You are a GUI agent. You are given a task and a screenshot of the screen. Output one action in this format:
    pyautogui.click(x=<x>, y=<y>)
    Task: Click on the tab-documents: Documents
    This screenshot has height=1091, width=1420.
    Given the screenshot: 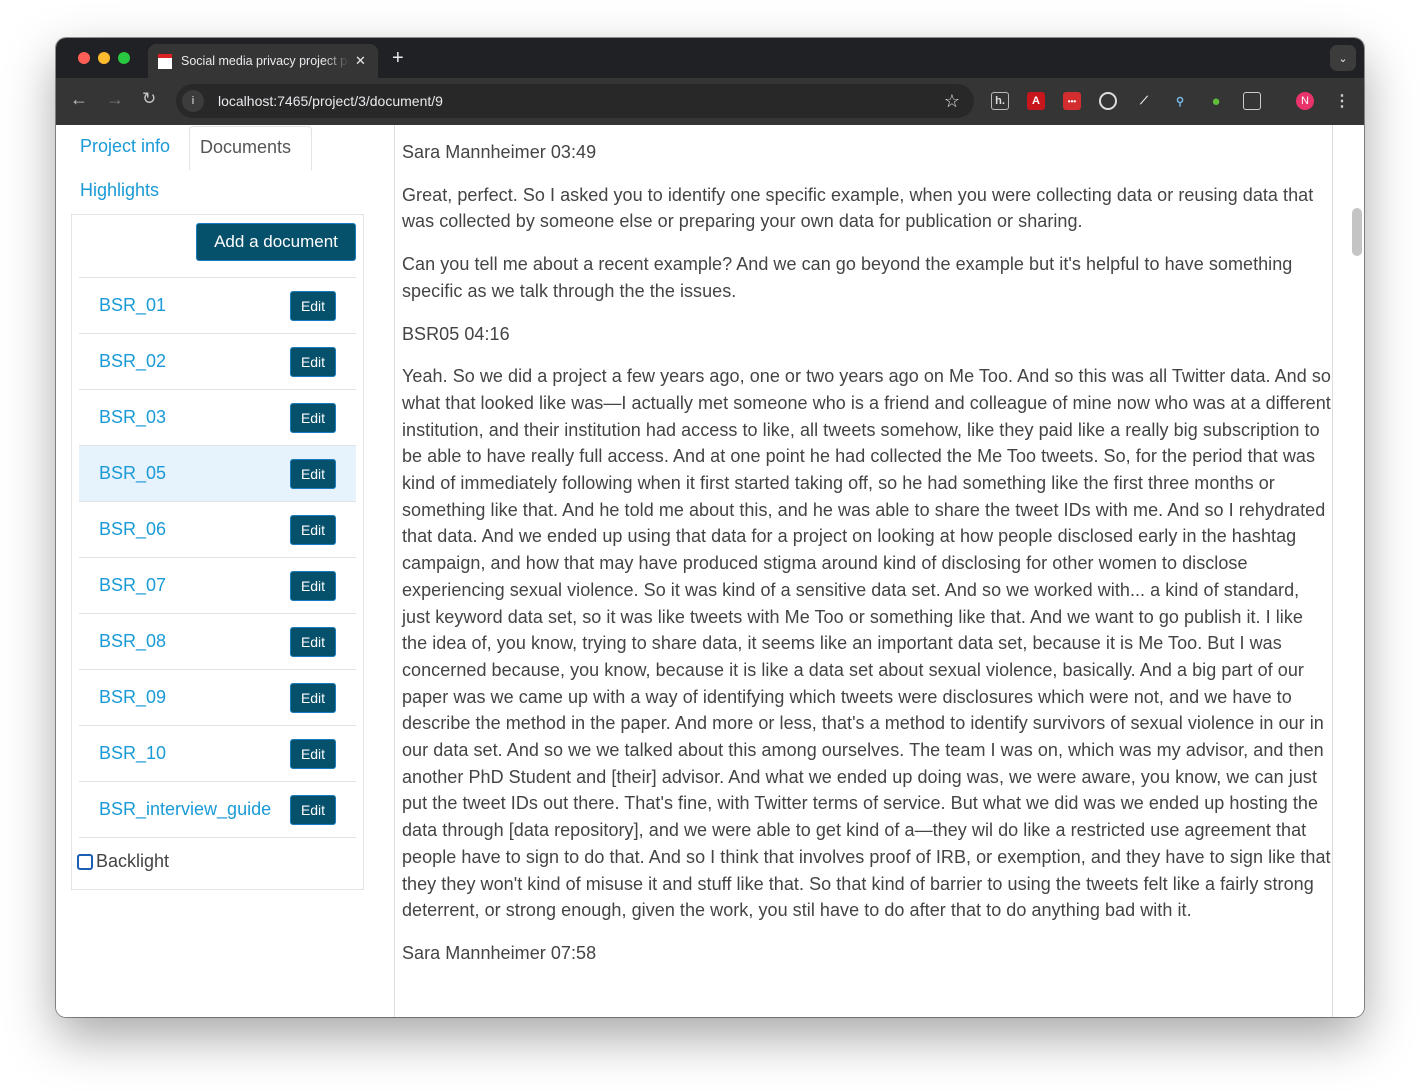 What is the action you would take?
    pyautogui.click(x=250, y=148)
    